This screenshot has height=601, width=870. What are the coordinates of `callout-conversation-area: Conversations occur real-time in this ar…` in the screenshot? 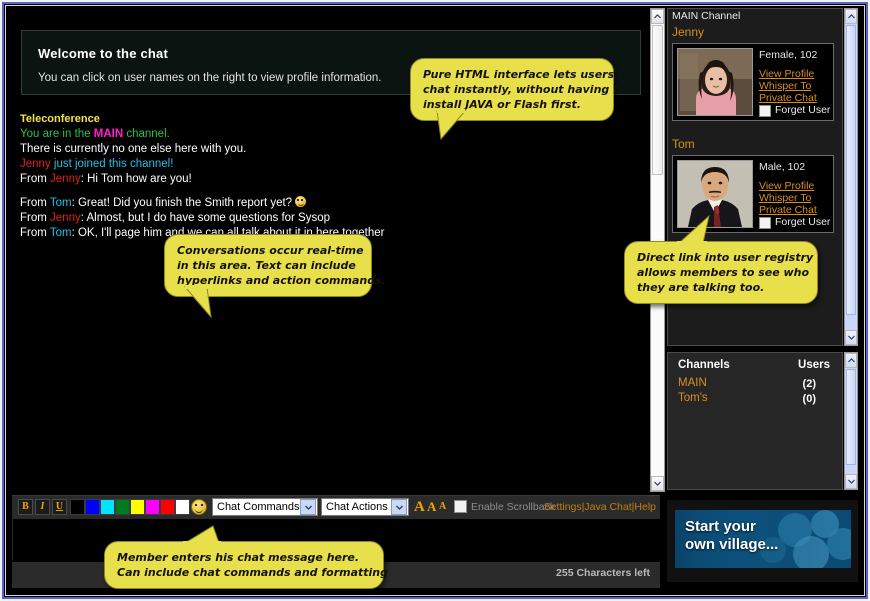 It's located at (275, 276).